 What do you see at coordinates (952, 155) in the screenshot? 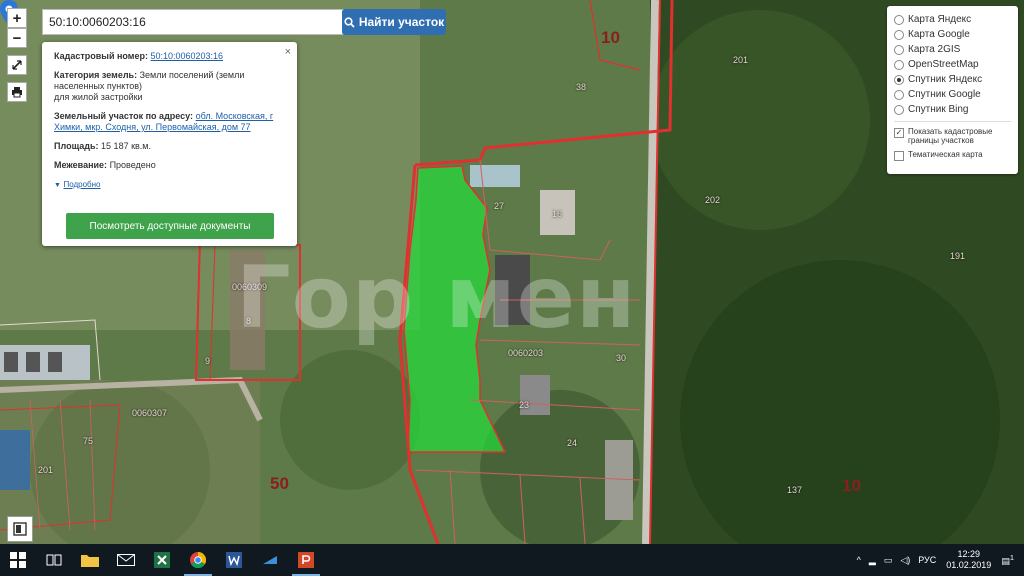
I see `thematic-map-toggle: Тематическая карта` at bounding box center [952, 155].